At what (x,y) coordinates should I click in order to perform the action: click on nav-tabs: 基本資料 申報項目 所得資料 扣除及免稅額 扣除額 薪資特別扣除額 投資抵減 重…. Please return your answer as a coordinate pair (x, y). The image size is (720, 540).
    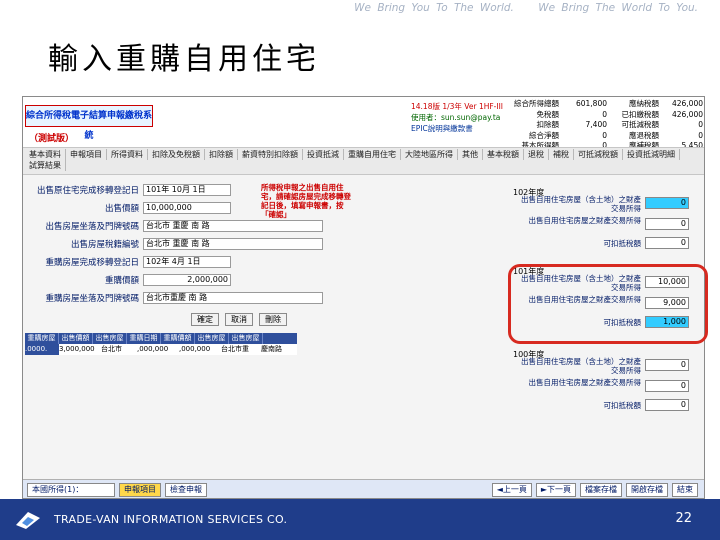
    Looking at the image, I should click on (363, 161).